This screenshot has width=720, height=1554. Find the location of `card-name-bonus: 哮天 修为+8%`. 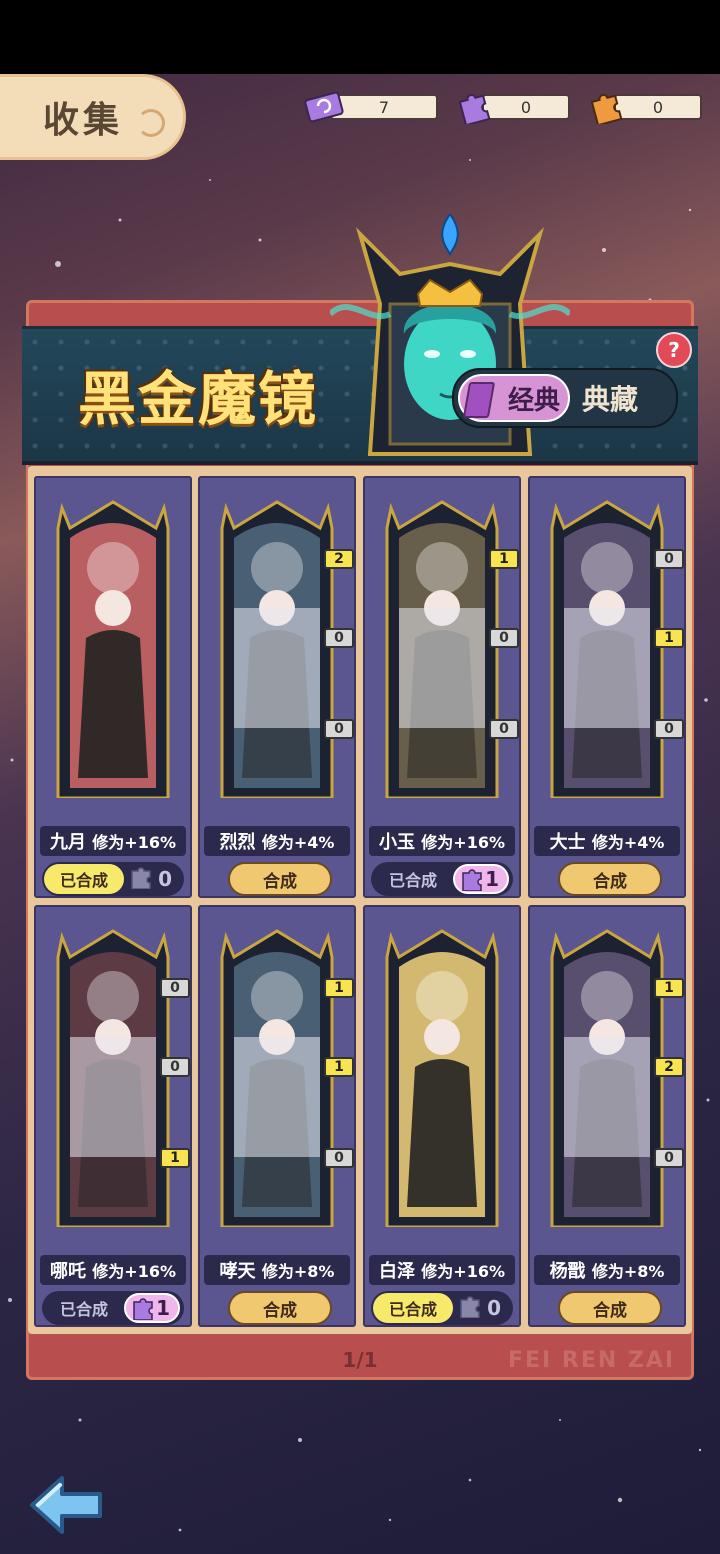

card-name-bonus: 哮天 修为+8% is located at coordinates (277, 1270).